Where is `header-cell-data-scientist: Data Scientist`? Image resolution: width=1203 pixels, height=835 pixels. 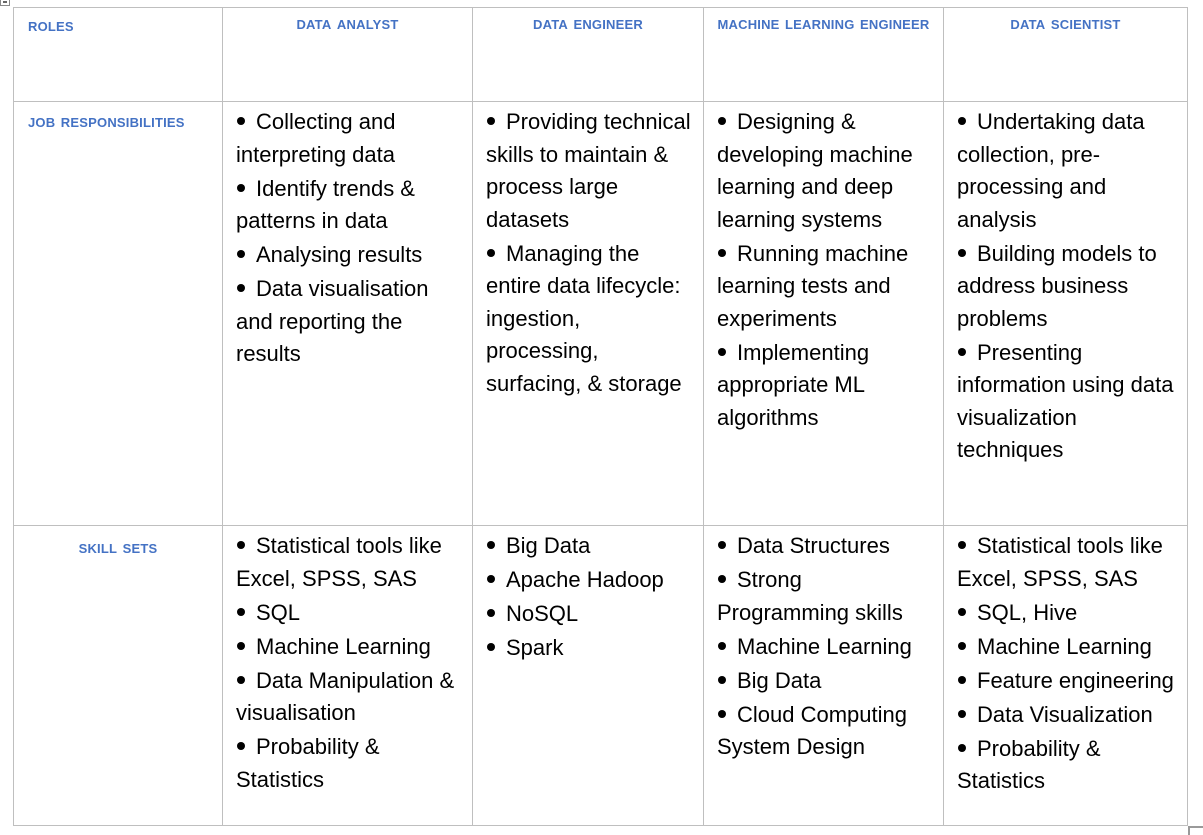 header-cell-data-scientist: Data Scientist is located at coordinates (1065, 54).